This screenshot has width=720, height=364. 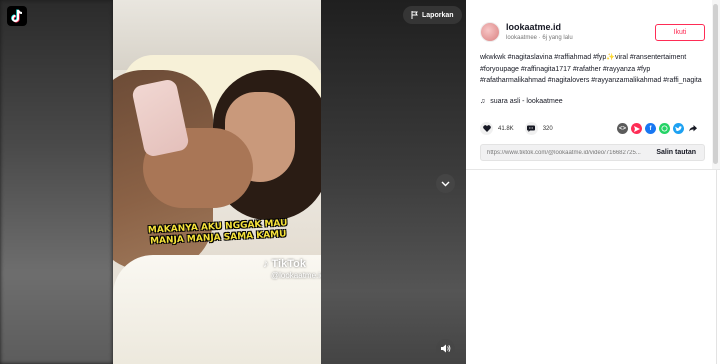 I want to click on flag-icon, so click(x=414, y=15).